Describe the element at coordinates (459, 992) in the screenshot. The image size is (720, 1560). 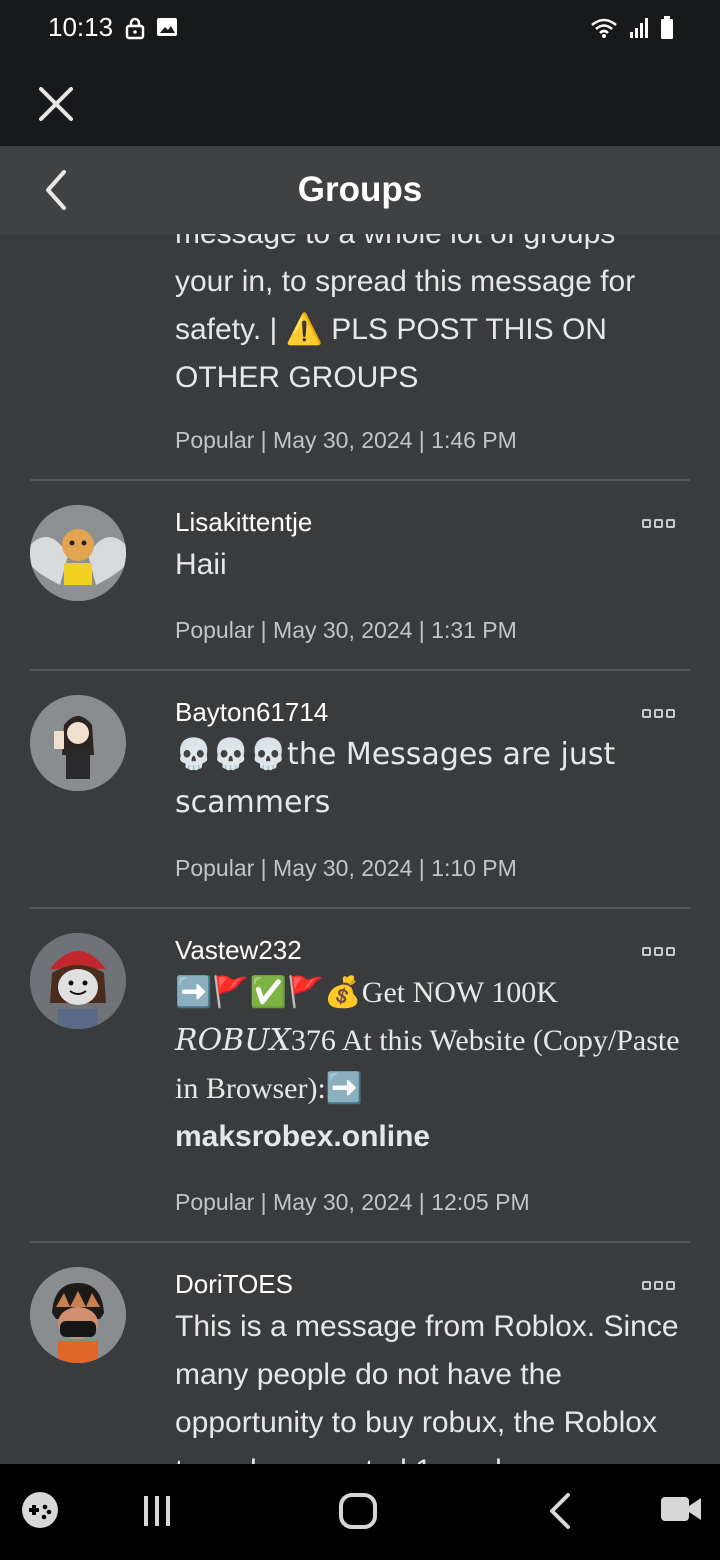
I see `post-text-main: Get NOW 100K` at that location.